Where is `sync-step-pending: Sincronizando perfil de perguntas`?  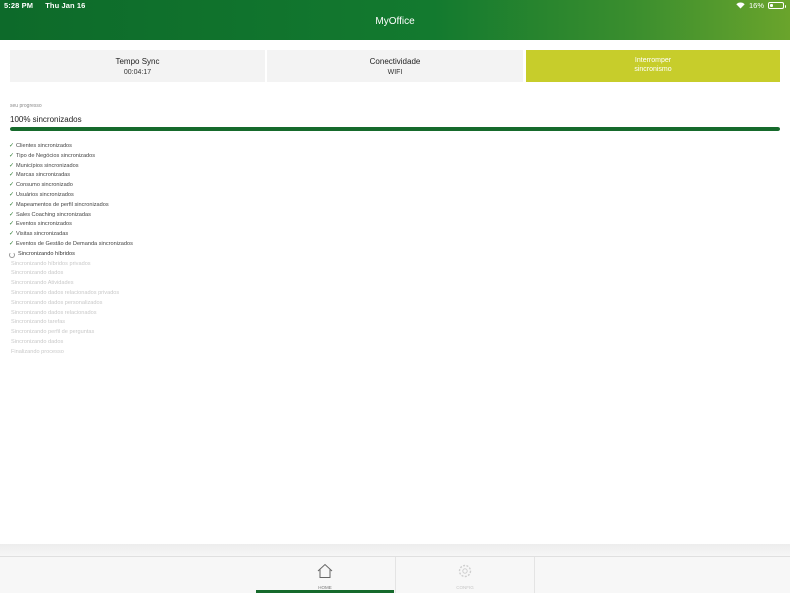 sync-step-pending: Sincronizando perfil de perguntas is located at coordinates (71, 333).